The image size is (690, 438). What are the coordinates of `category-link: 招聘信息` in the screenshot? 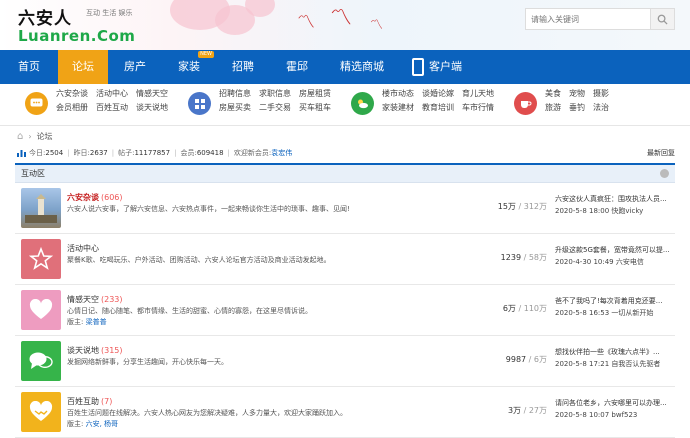 It's located at (235, 94).